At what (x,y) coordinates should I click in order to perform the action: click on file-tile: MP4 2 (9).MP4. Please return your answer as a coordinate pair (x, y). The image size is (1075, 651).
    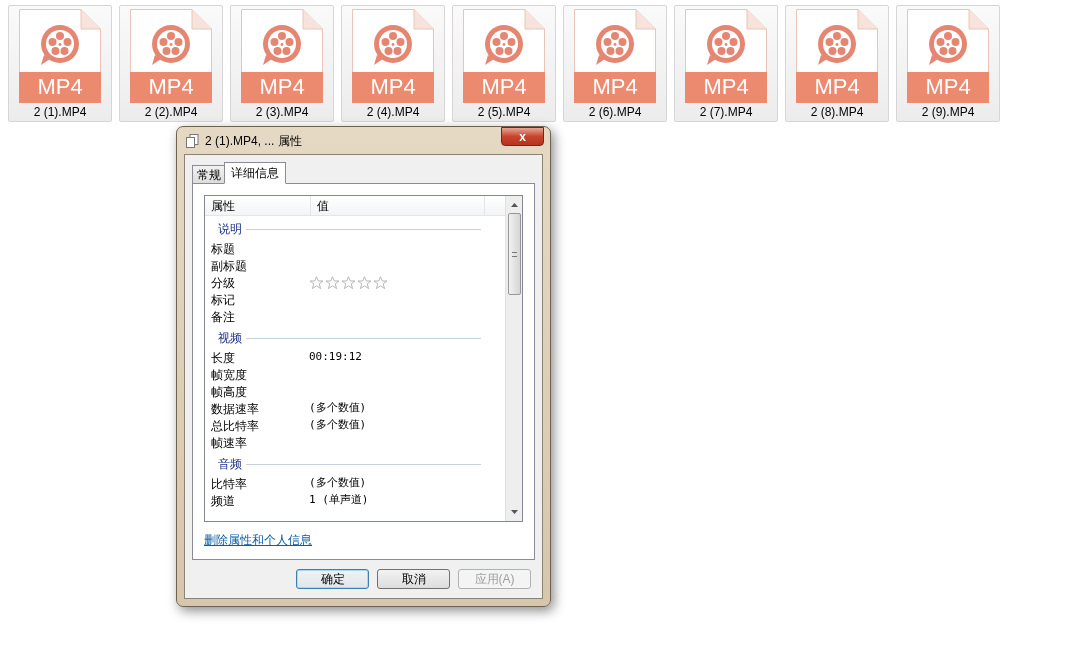
    Looking at the image, I should click on (948, 63).